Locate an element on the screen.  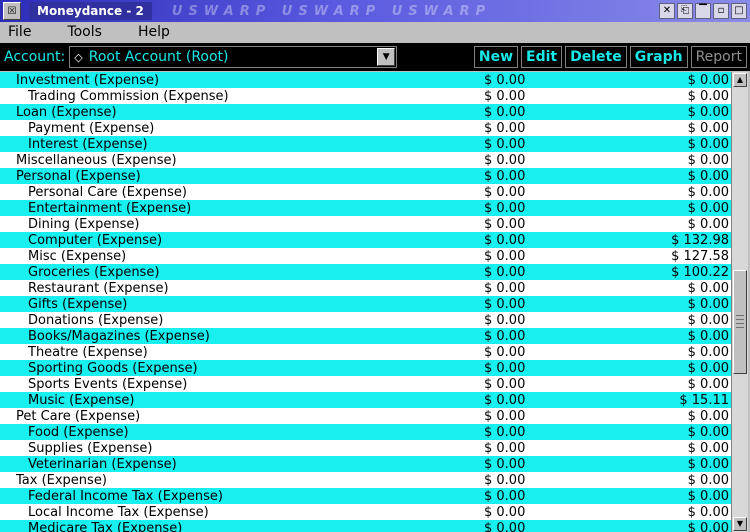
table-row: Food (Expense) $ 0.00 $ 0.00 is located at coordinates (365, 432).